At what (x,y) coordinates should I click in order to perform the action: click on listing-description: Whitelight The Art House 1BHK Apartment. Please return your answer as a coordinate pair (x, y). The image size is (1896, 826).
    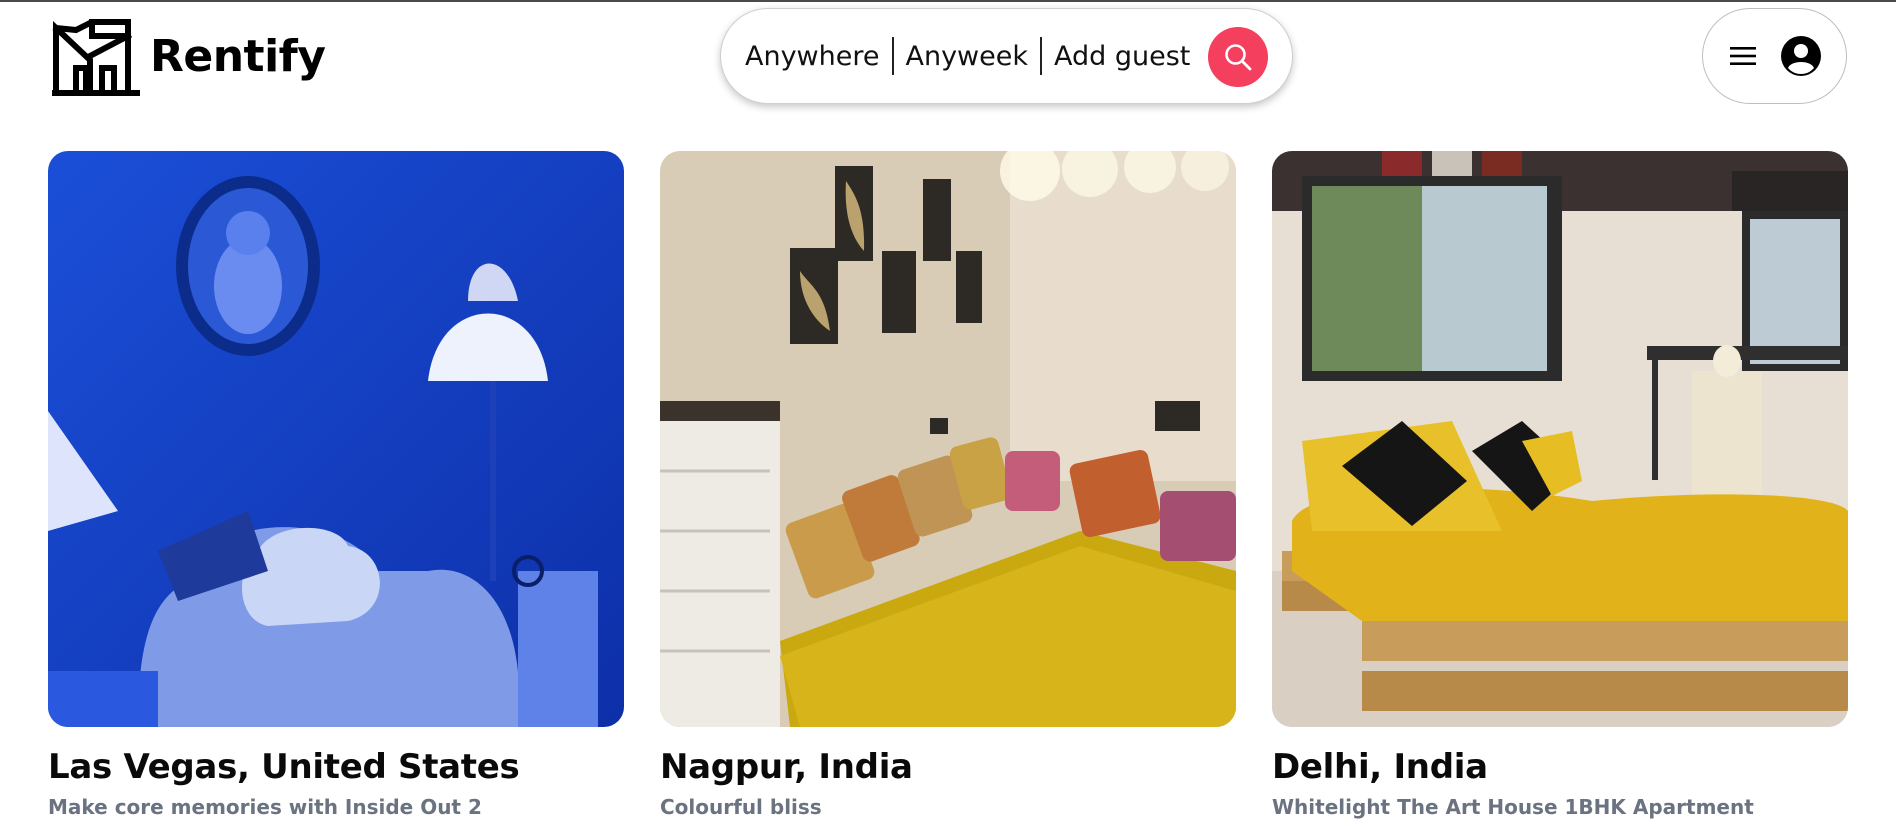
    Looking at the image, I should click on (1513, 807).